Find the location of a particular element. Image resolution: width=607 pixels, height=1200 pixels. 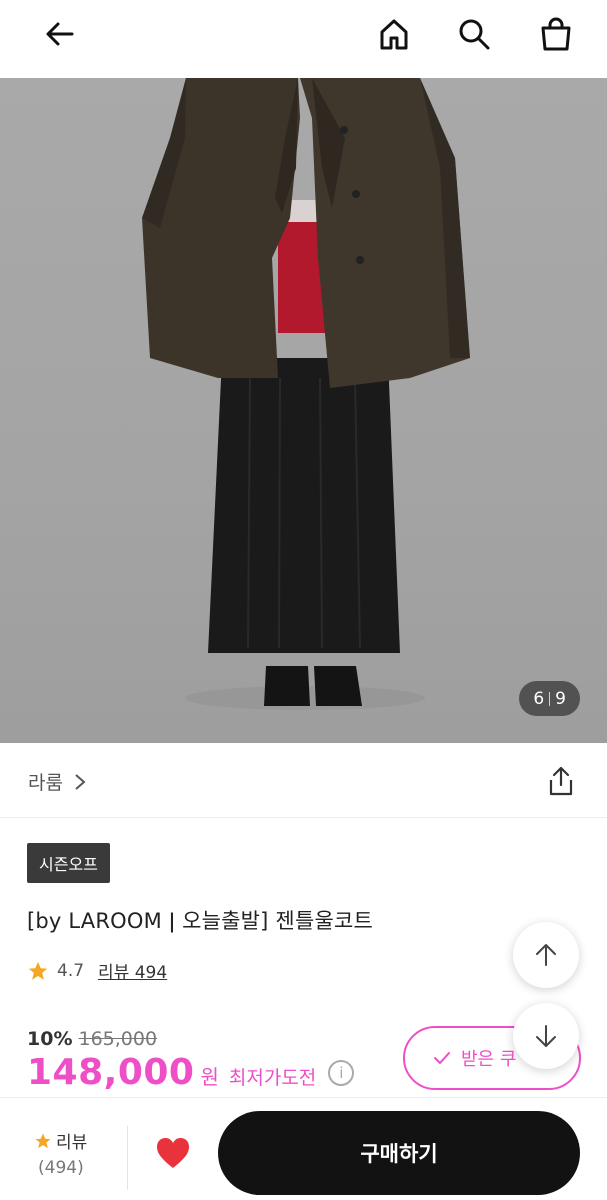

top-header is located at coordinates (303, 39).